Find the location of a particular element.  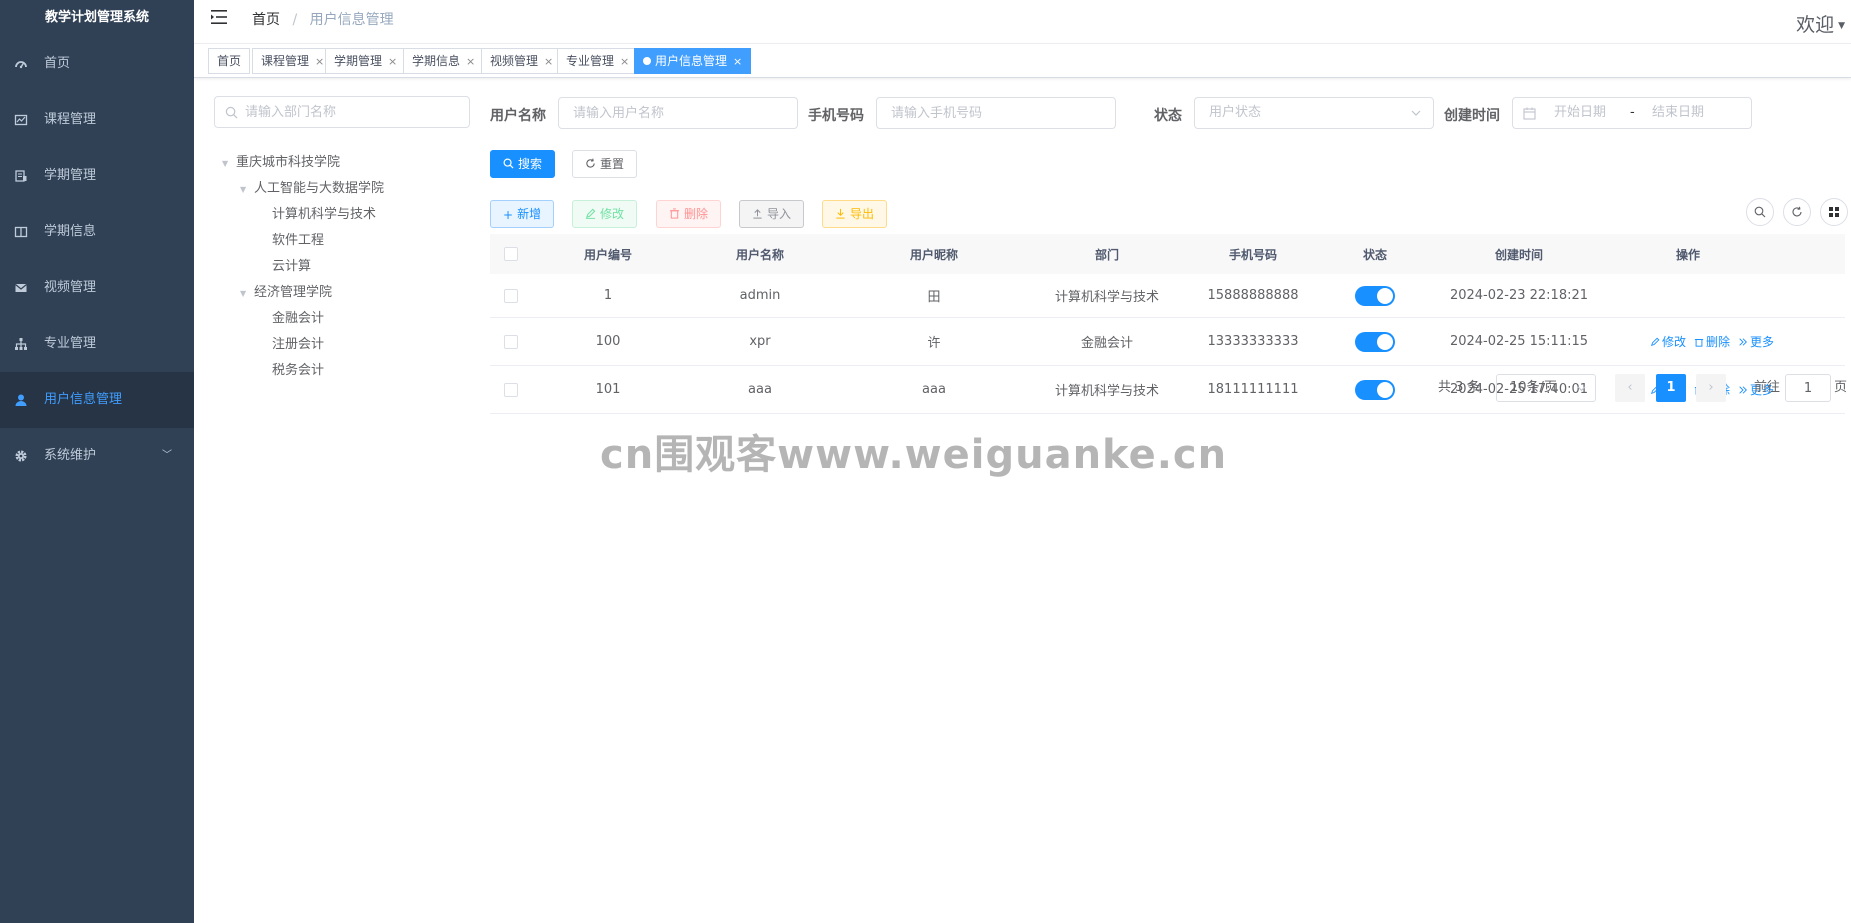

start-date-placeholder: 开始日期 is located at coordinates (1580, 113).